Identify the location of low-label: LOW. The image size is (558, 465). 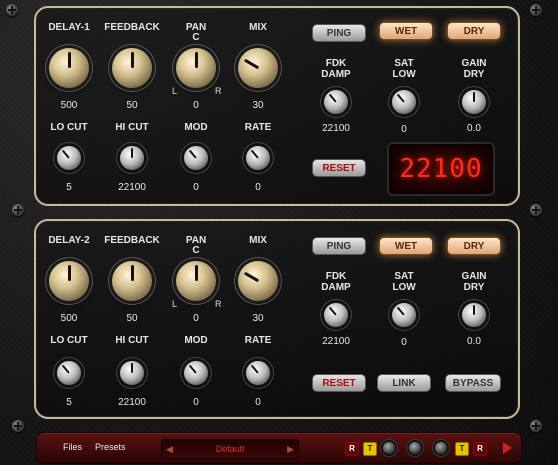
(404, 74).